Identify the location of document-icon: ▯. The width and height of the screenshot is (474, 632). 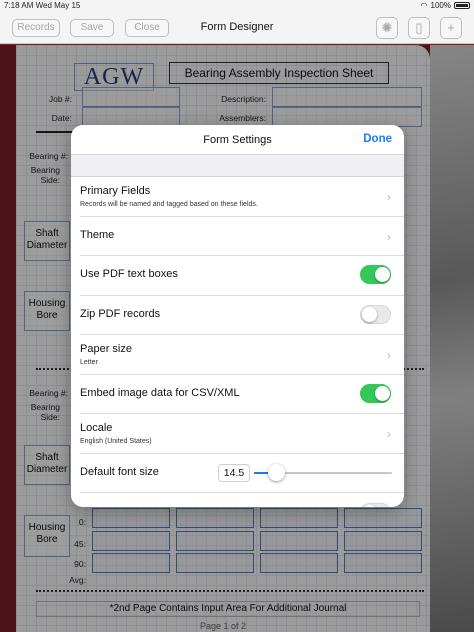
(419, 28).